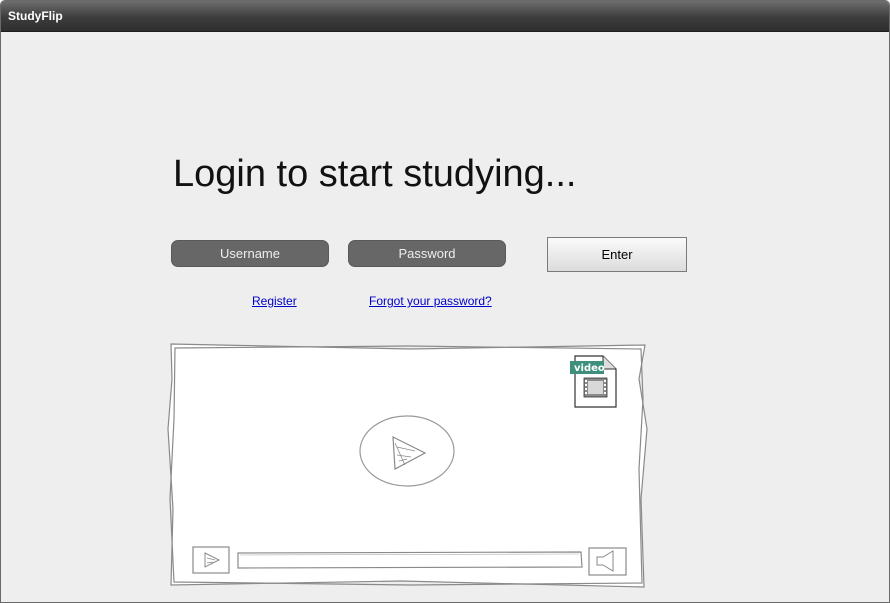  I want to click on video-badge-label: video, so click(589, 368).